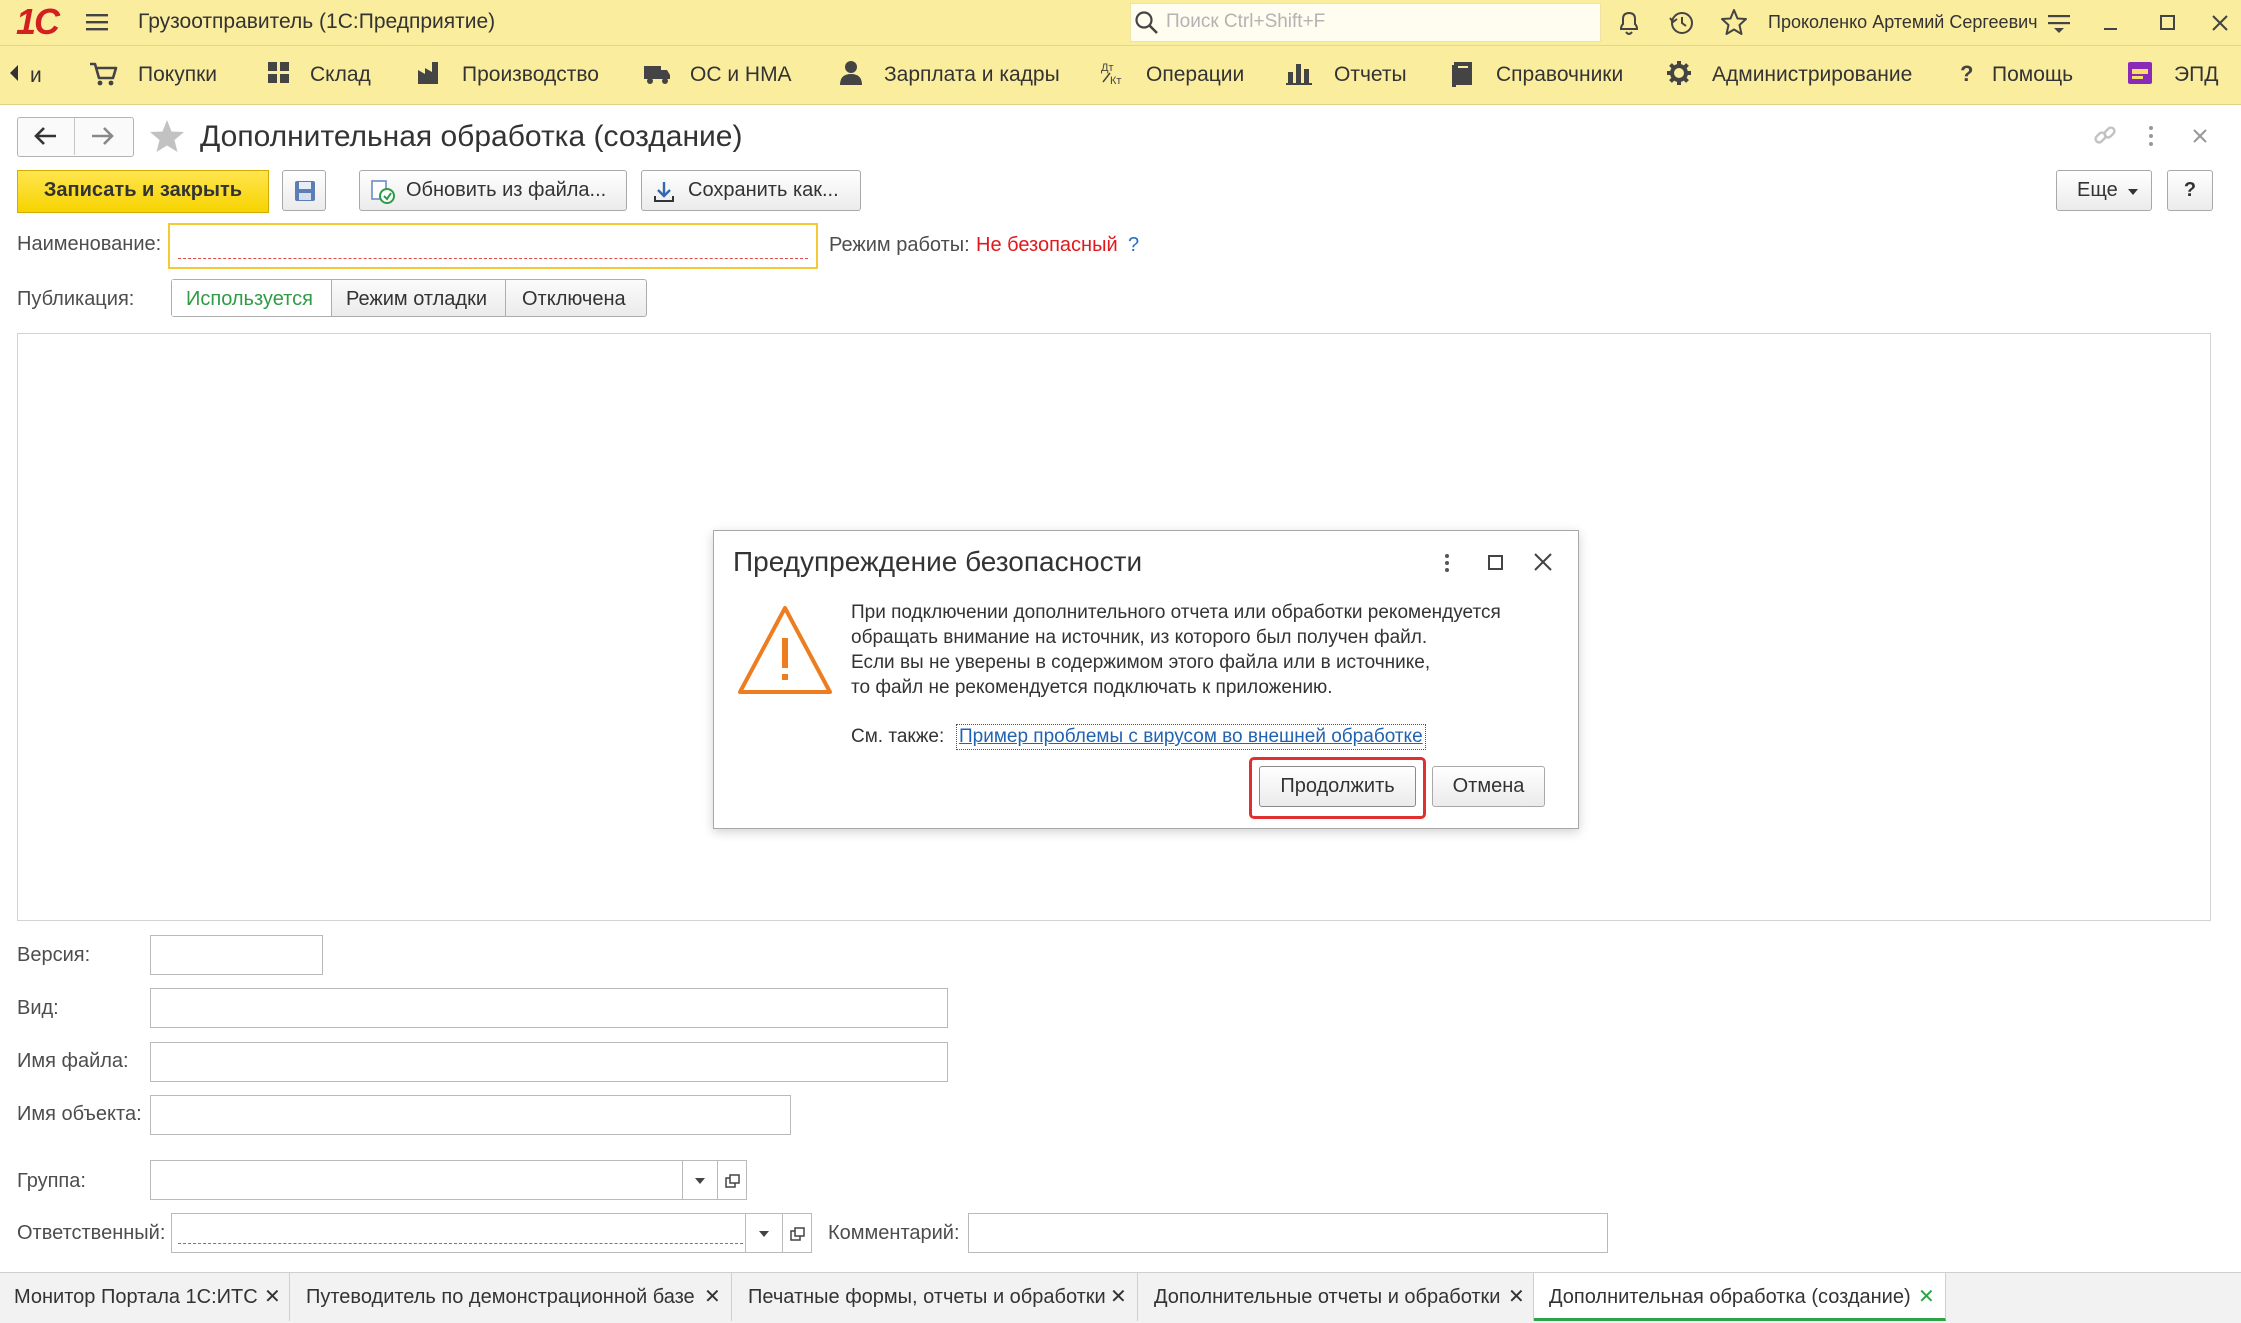 The width and height of the screenshot is (2241, 1323). I want to click on responsible-open-button, so click(797, 1233).